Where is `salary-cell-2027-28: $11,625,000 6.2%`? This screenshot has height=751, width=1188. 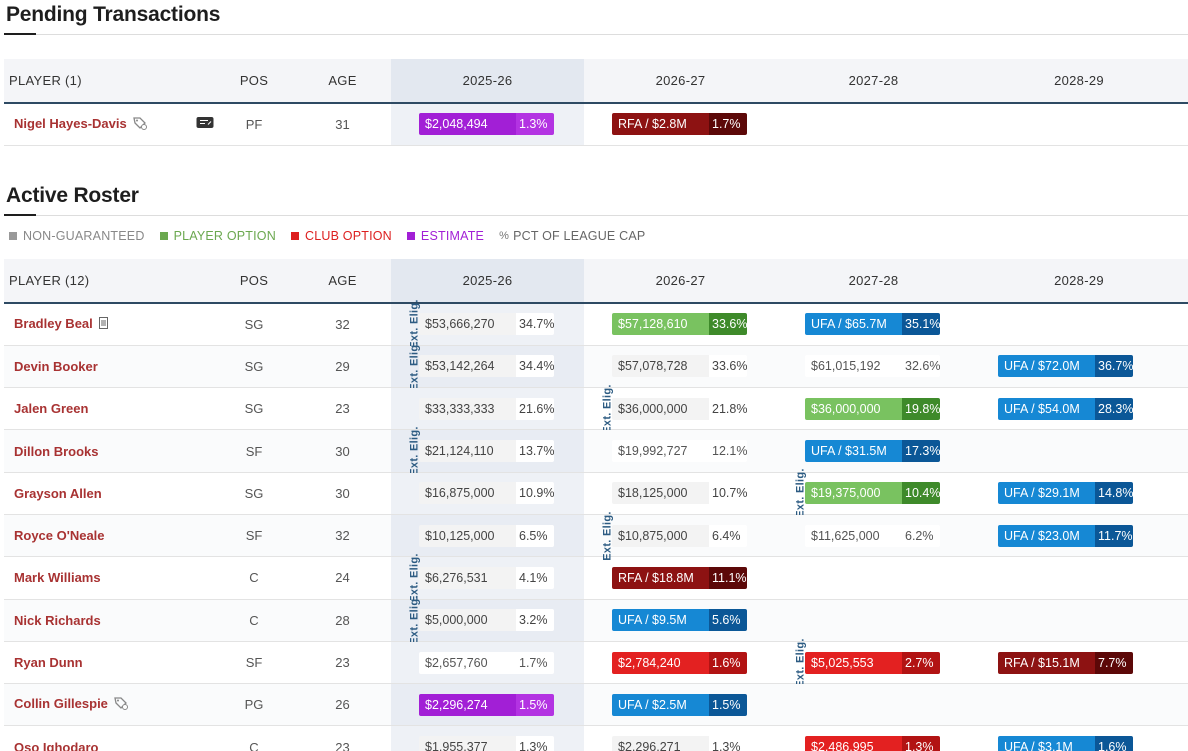
salary-cell-2027-28: $11,625,000 6.2% is located at coordinates (873, 536).